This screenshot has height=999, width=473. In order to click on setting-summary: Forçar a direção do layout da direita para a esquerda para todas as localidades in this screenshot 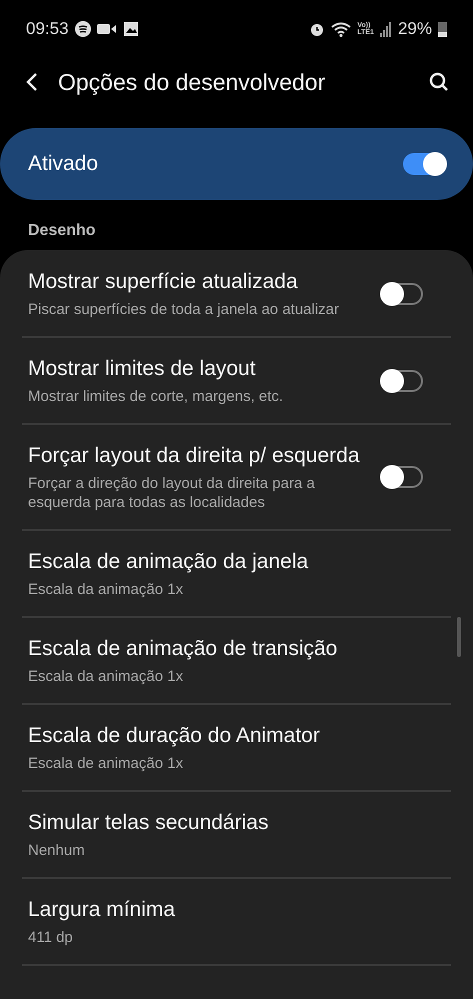, I will do `click(172, 493)`.